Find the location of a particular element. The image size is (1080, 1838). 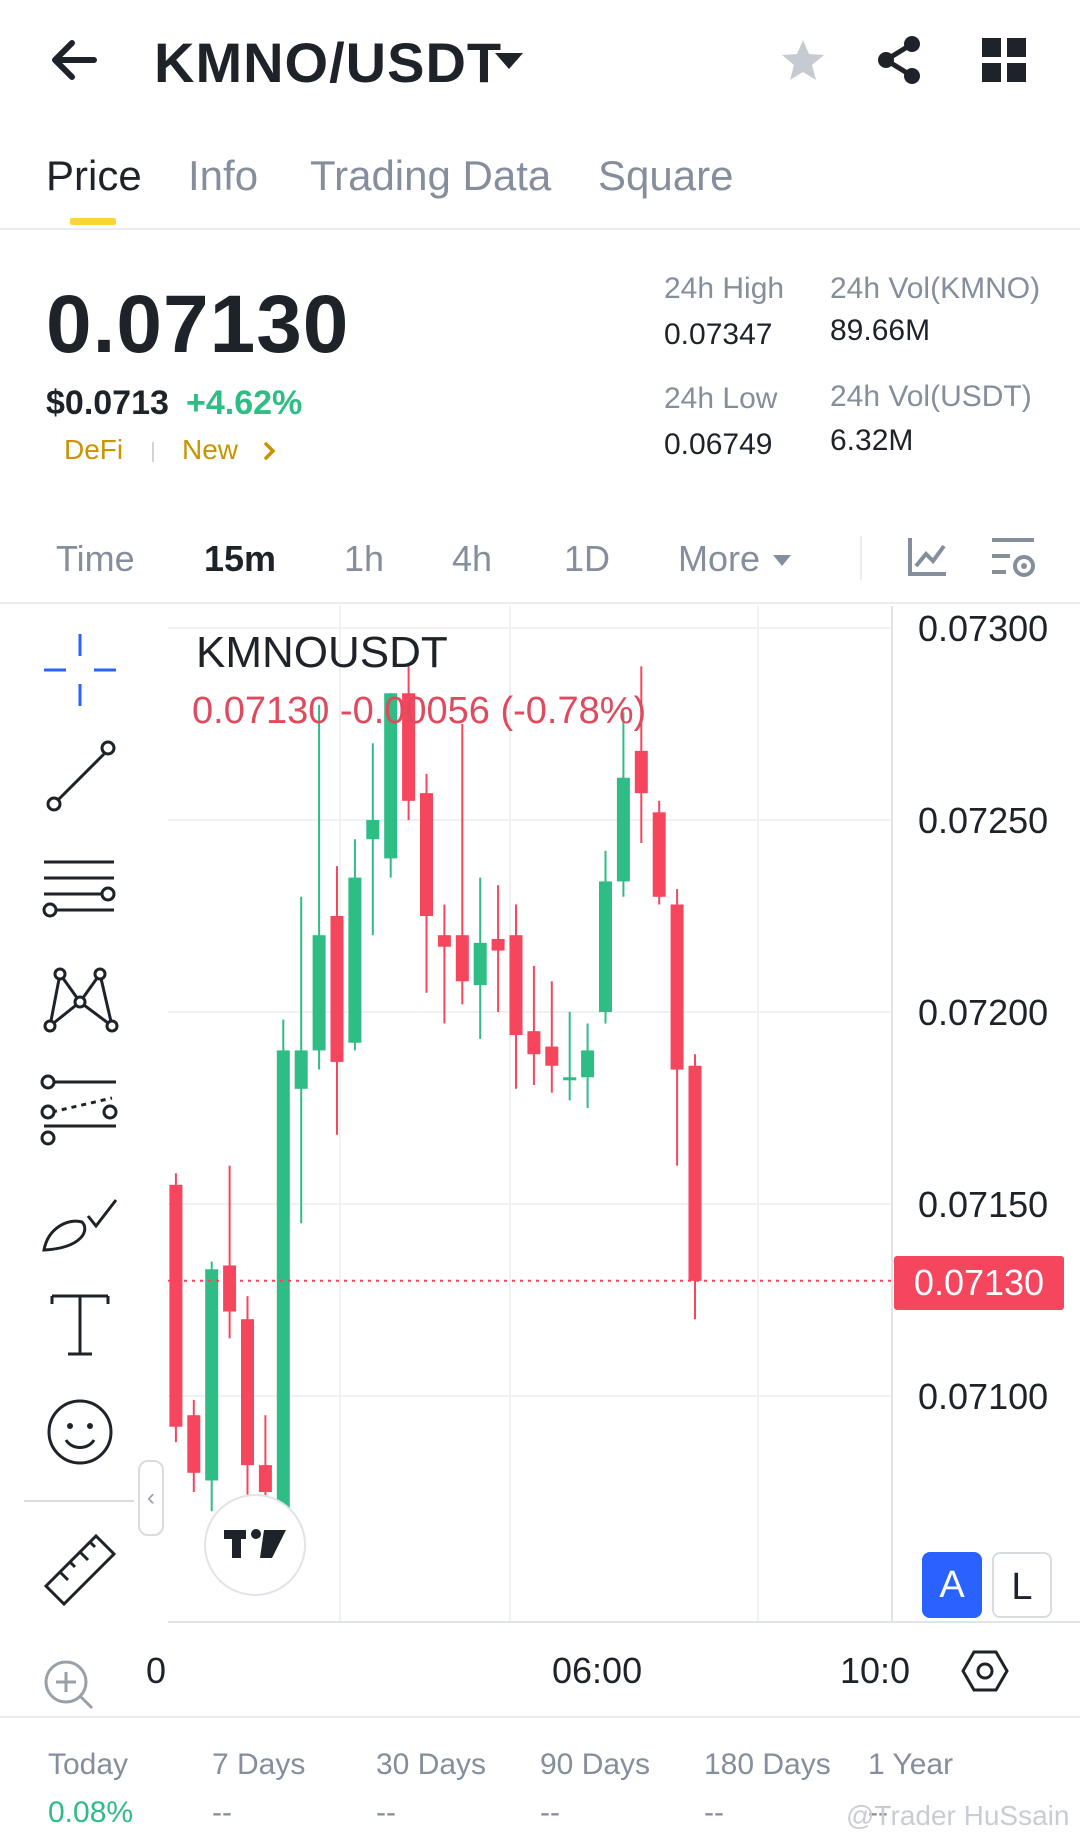

toolbar-divider is located at coordinates (79, 1501).